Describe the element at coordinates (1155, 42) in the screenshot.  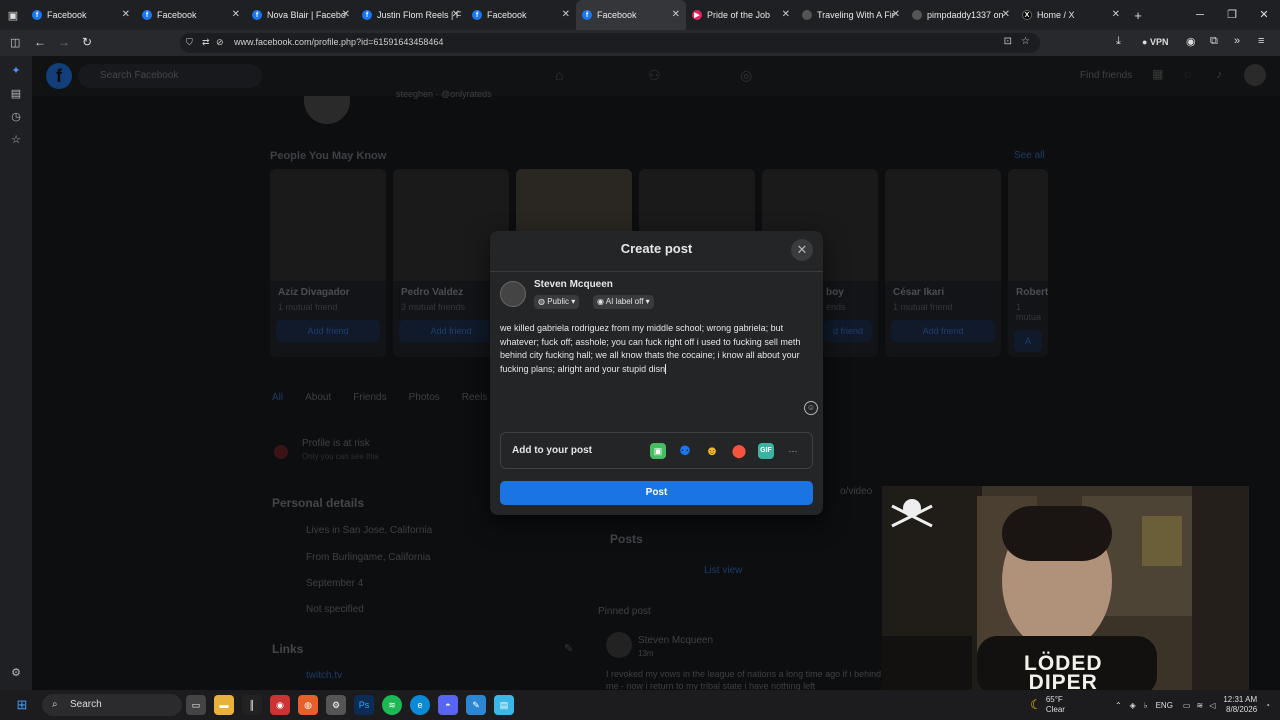
I see `vpn-button: ● VPN` at that location.